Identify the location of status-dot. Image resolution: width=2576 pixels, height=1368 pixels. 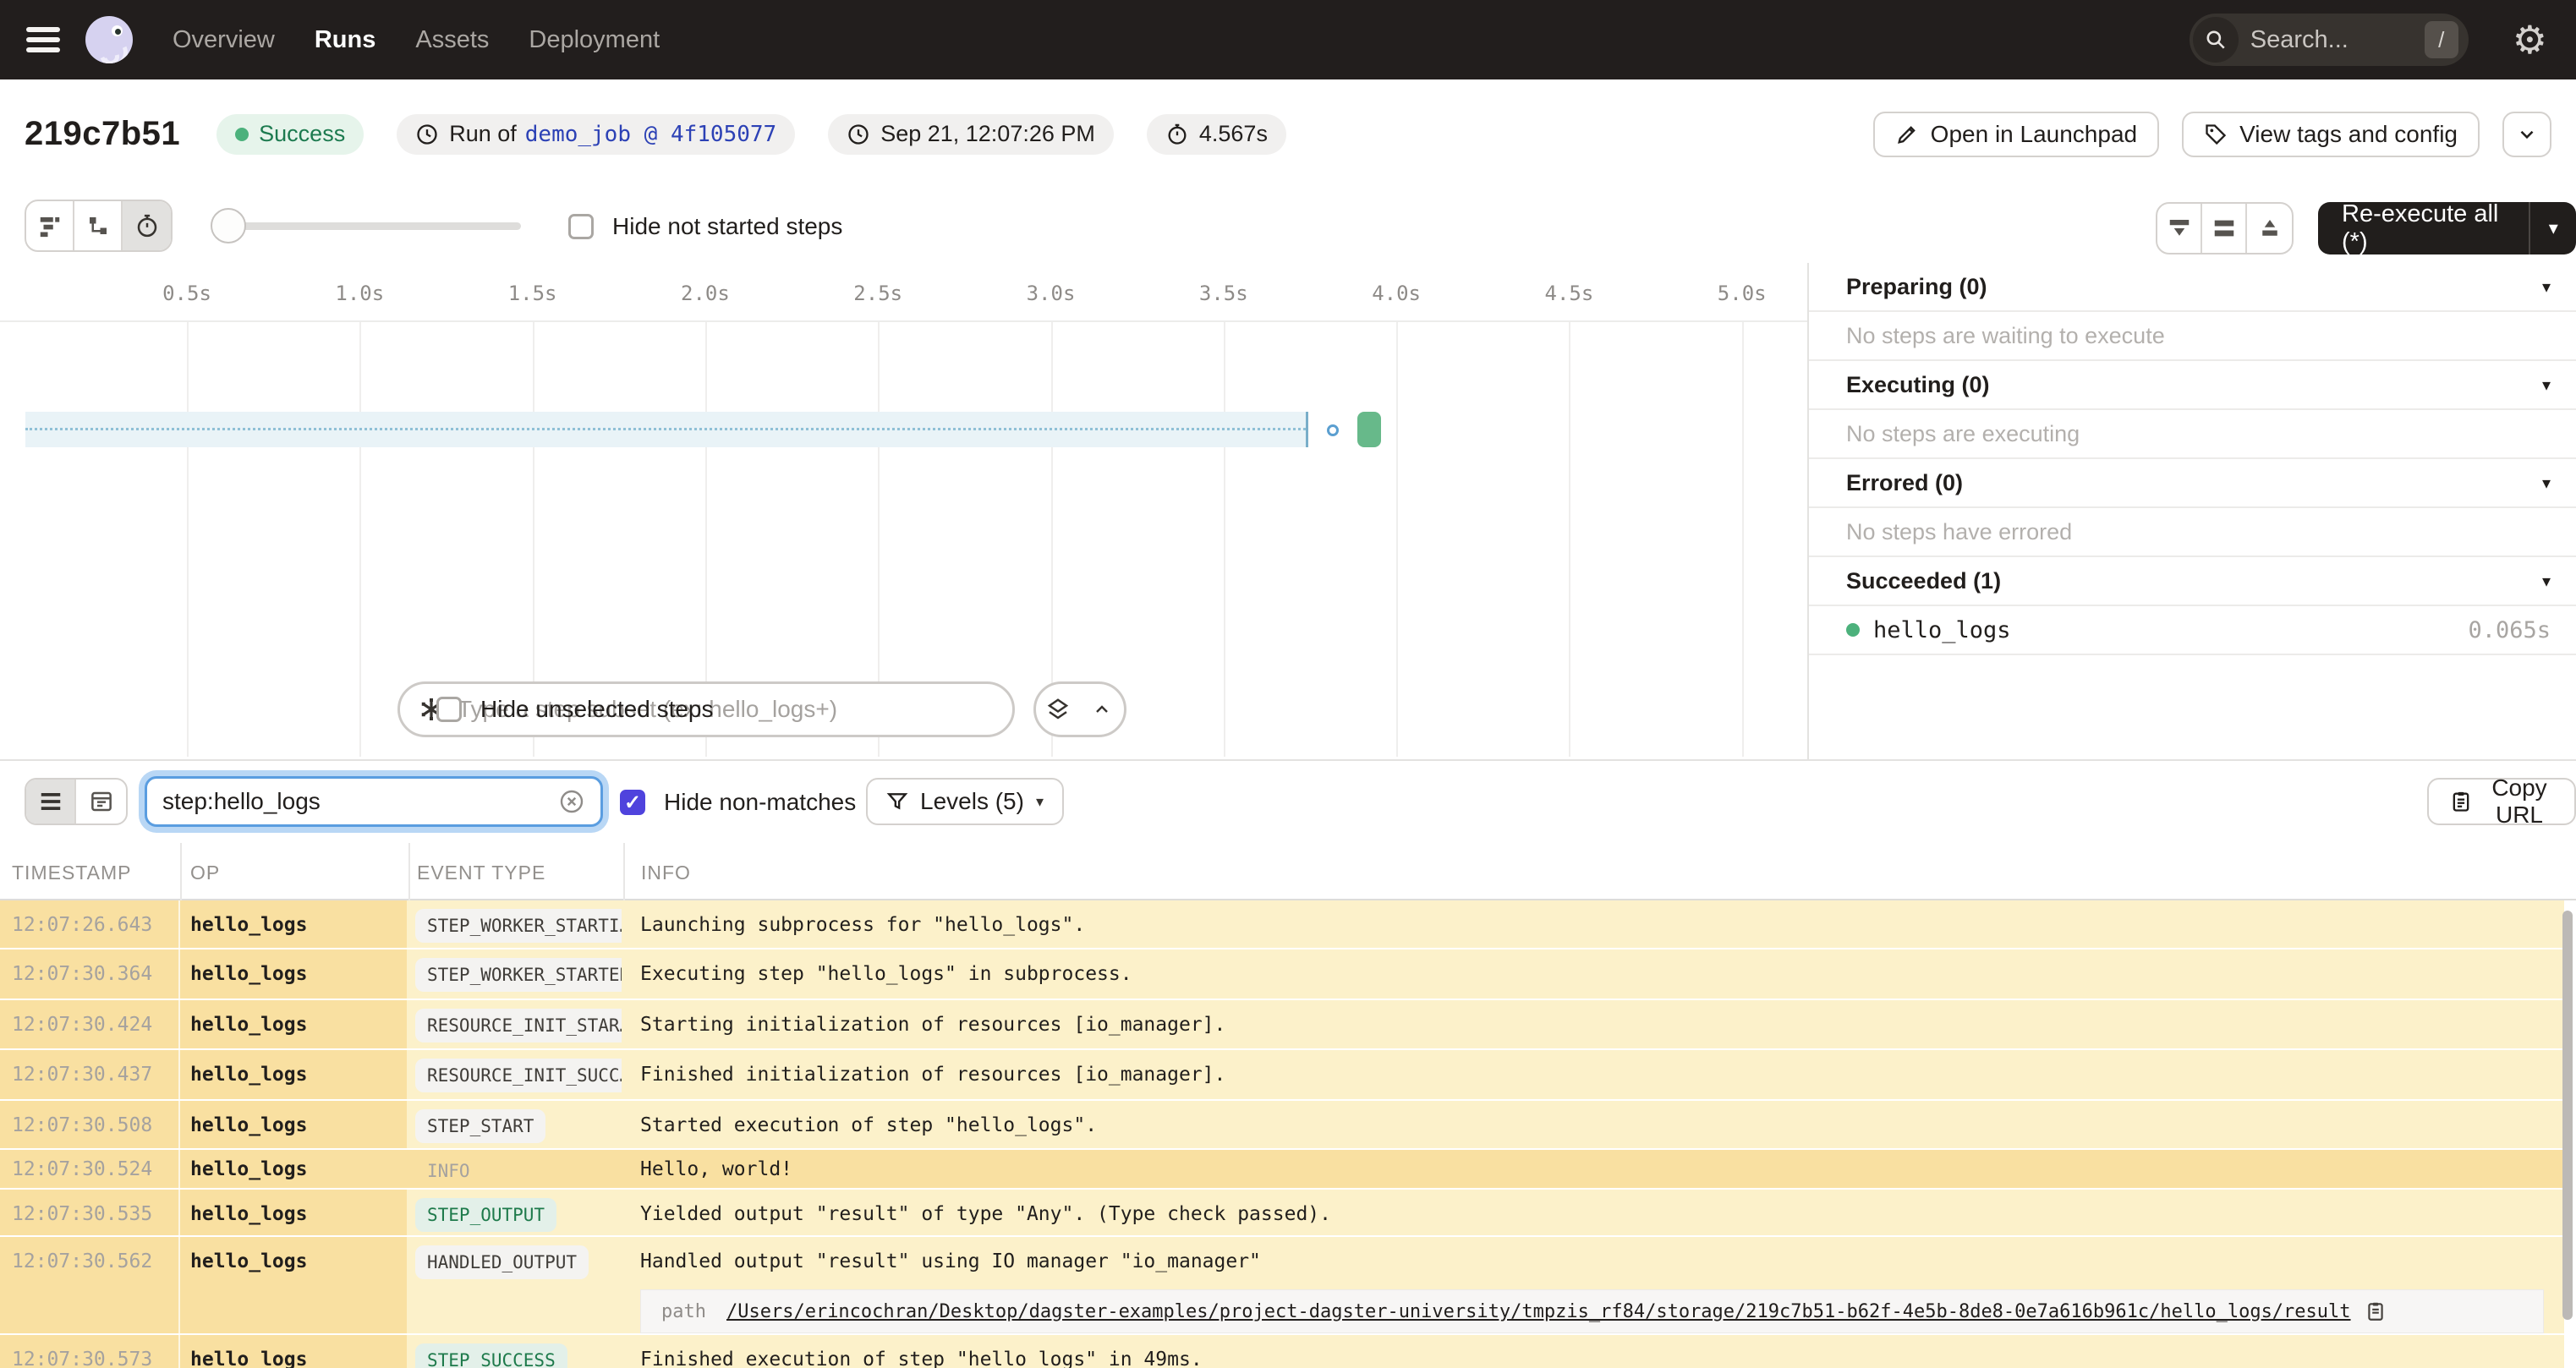
(242, 134).